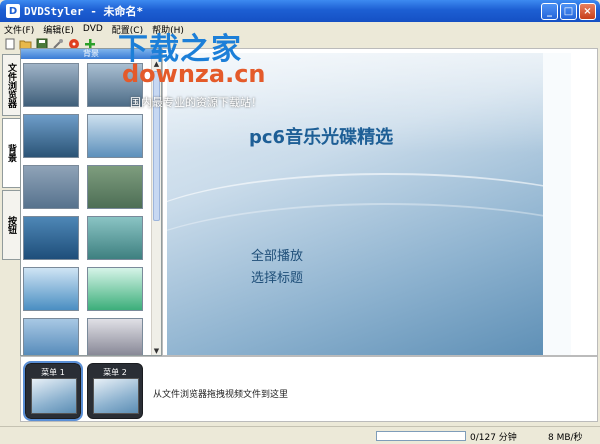  What do you see at coordinates (9, 44) in the screenshot?
I see `new-icon` at bounding box center [9, 44].